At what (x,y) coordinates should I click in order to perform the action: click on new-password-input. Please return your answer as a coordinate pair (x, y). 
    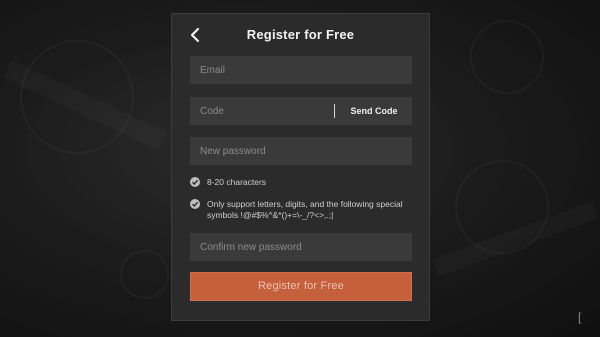
    Looking at the image, I should click on (301, 151).